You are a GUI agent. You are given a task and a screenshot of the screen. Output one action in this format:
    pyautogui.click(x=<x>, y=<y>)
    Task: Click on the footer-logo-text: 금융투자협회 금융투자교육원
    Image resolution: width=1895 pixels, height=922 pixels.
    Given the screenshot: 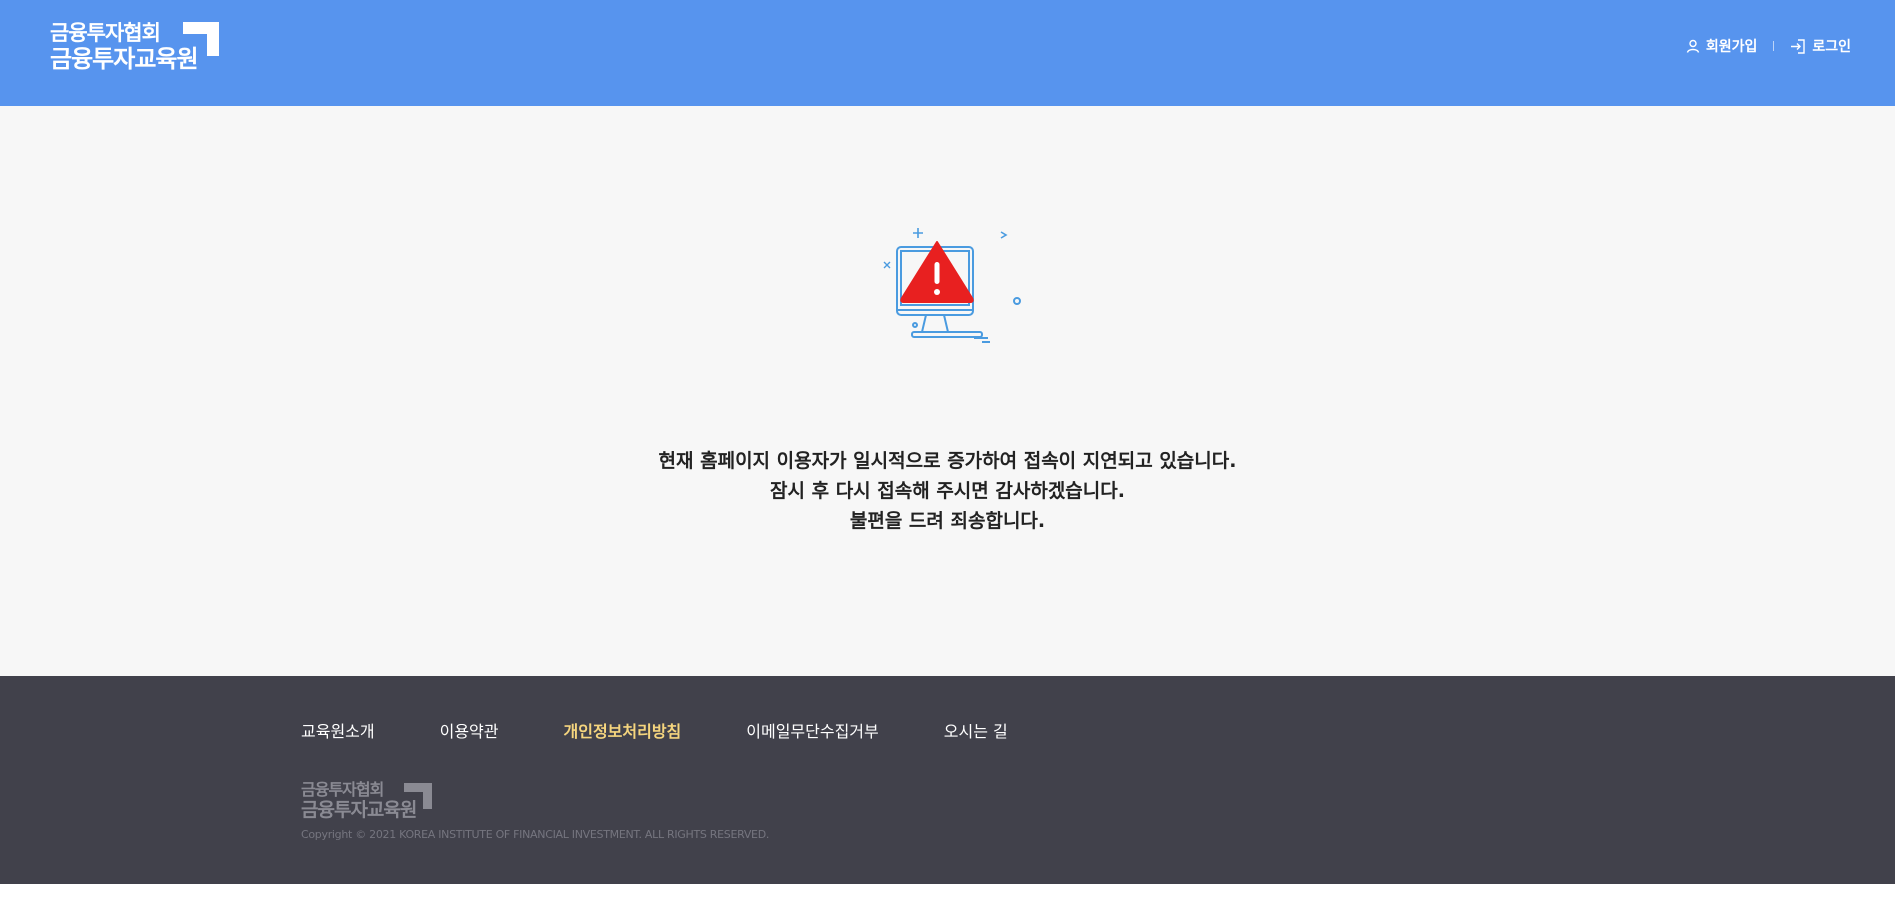 What is the action you would take?
    pyautogui.click(x=359, y=800)
    